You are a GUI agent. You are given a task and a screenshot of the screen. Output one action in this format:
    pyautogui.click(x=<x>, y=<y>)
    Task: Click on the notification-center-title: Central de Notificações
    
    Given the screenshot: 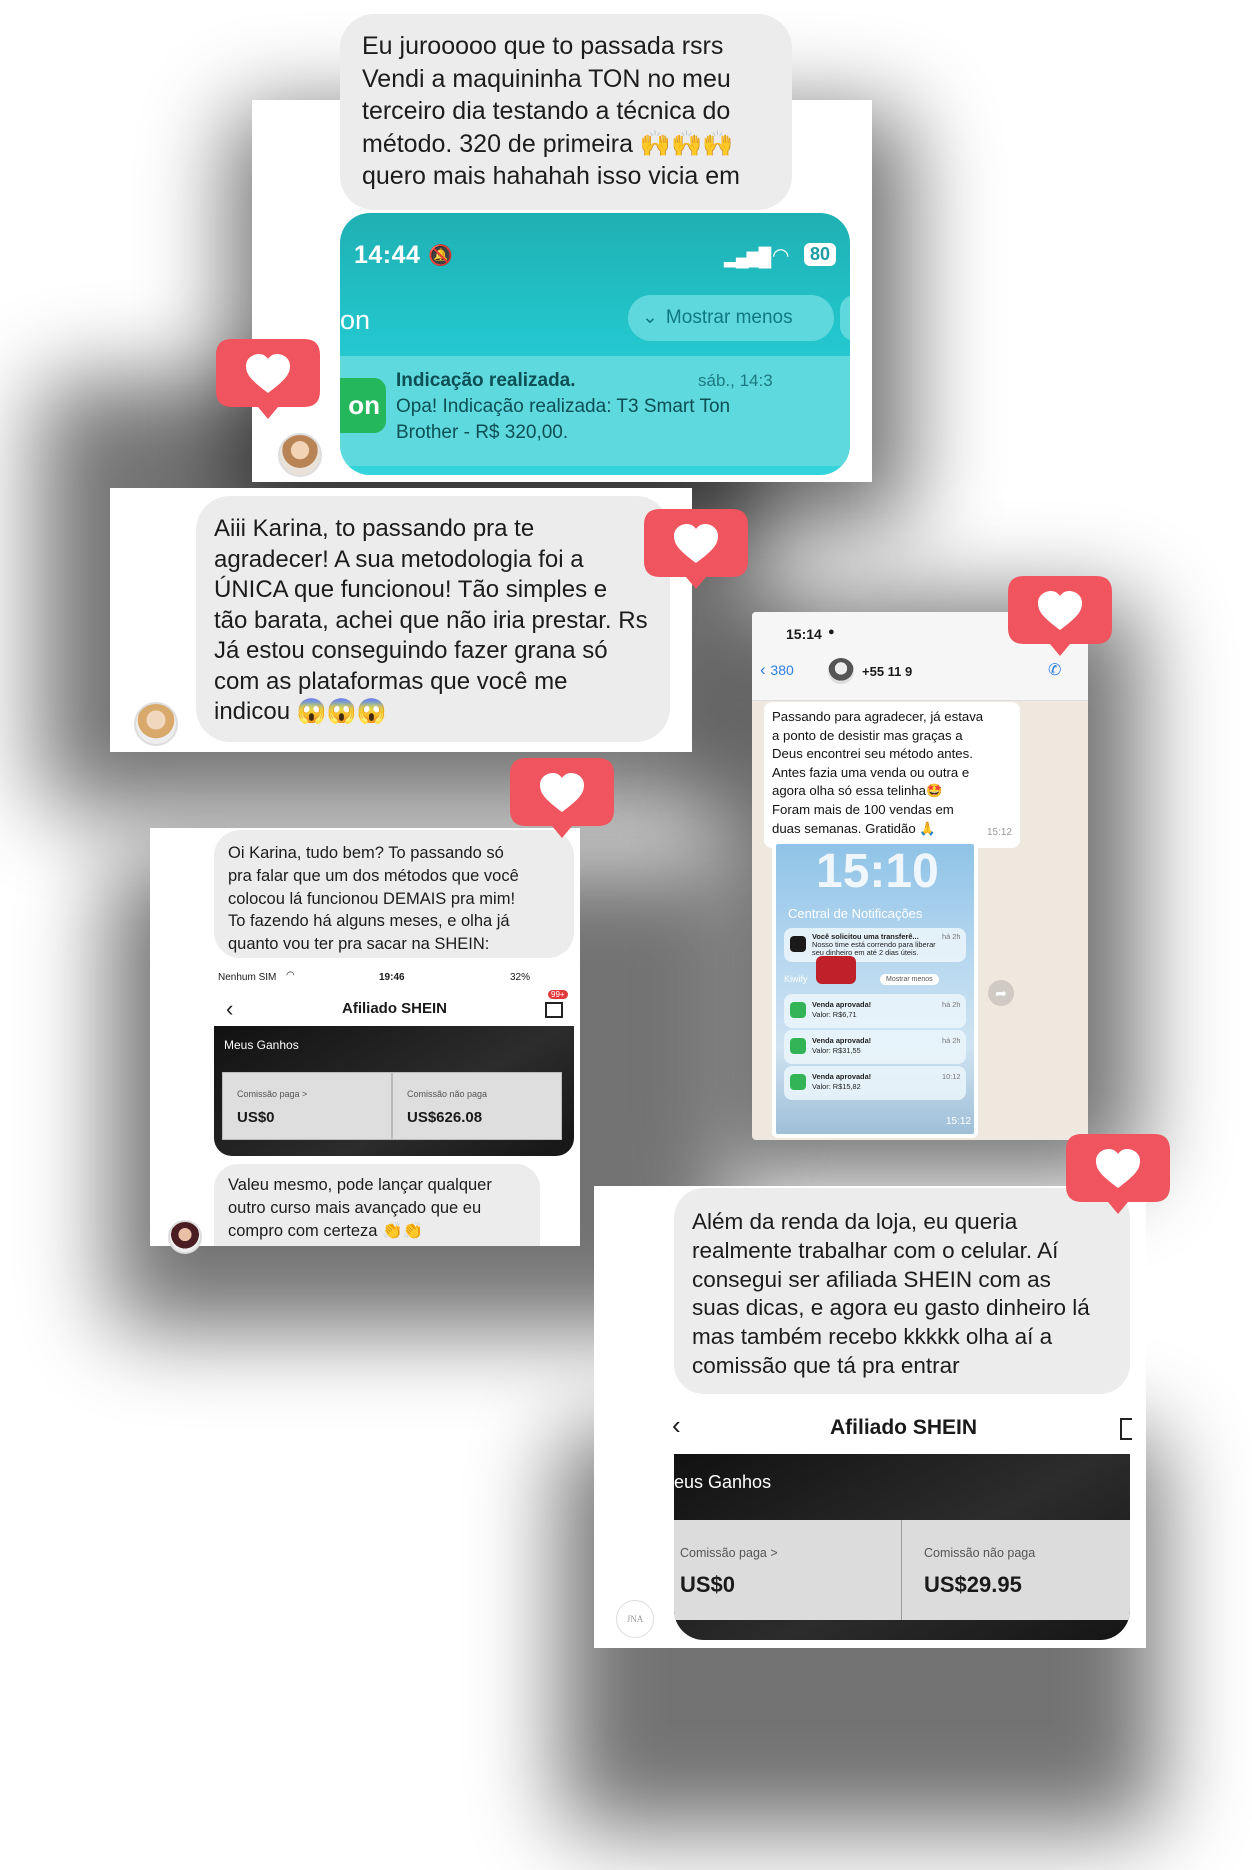 What is the action you would take?
    pyautogui.click(x=855, y=913)
    